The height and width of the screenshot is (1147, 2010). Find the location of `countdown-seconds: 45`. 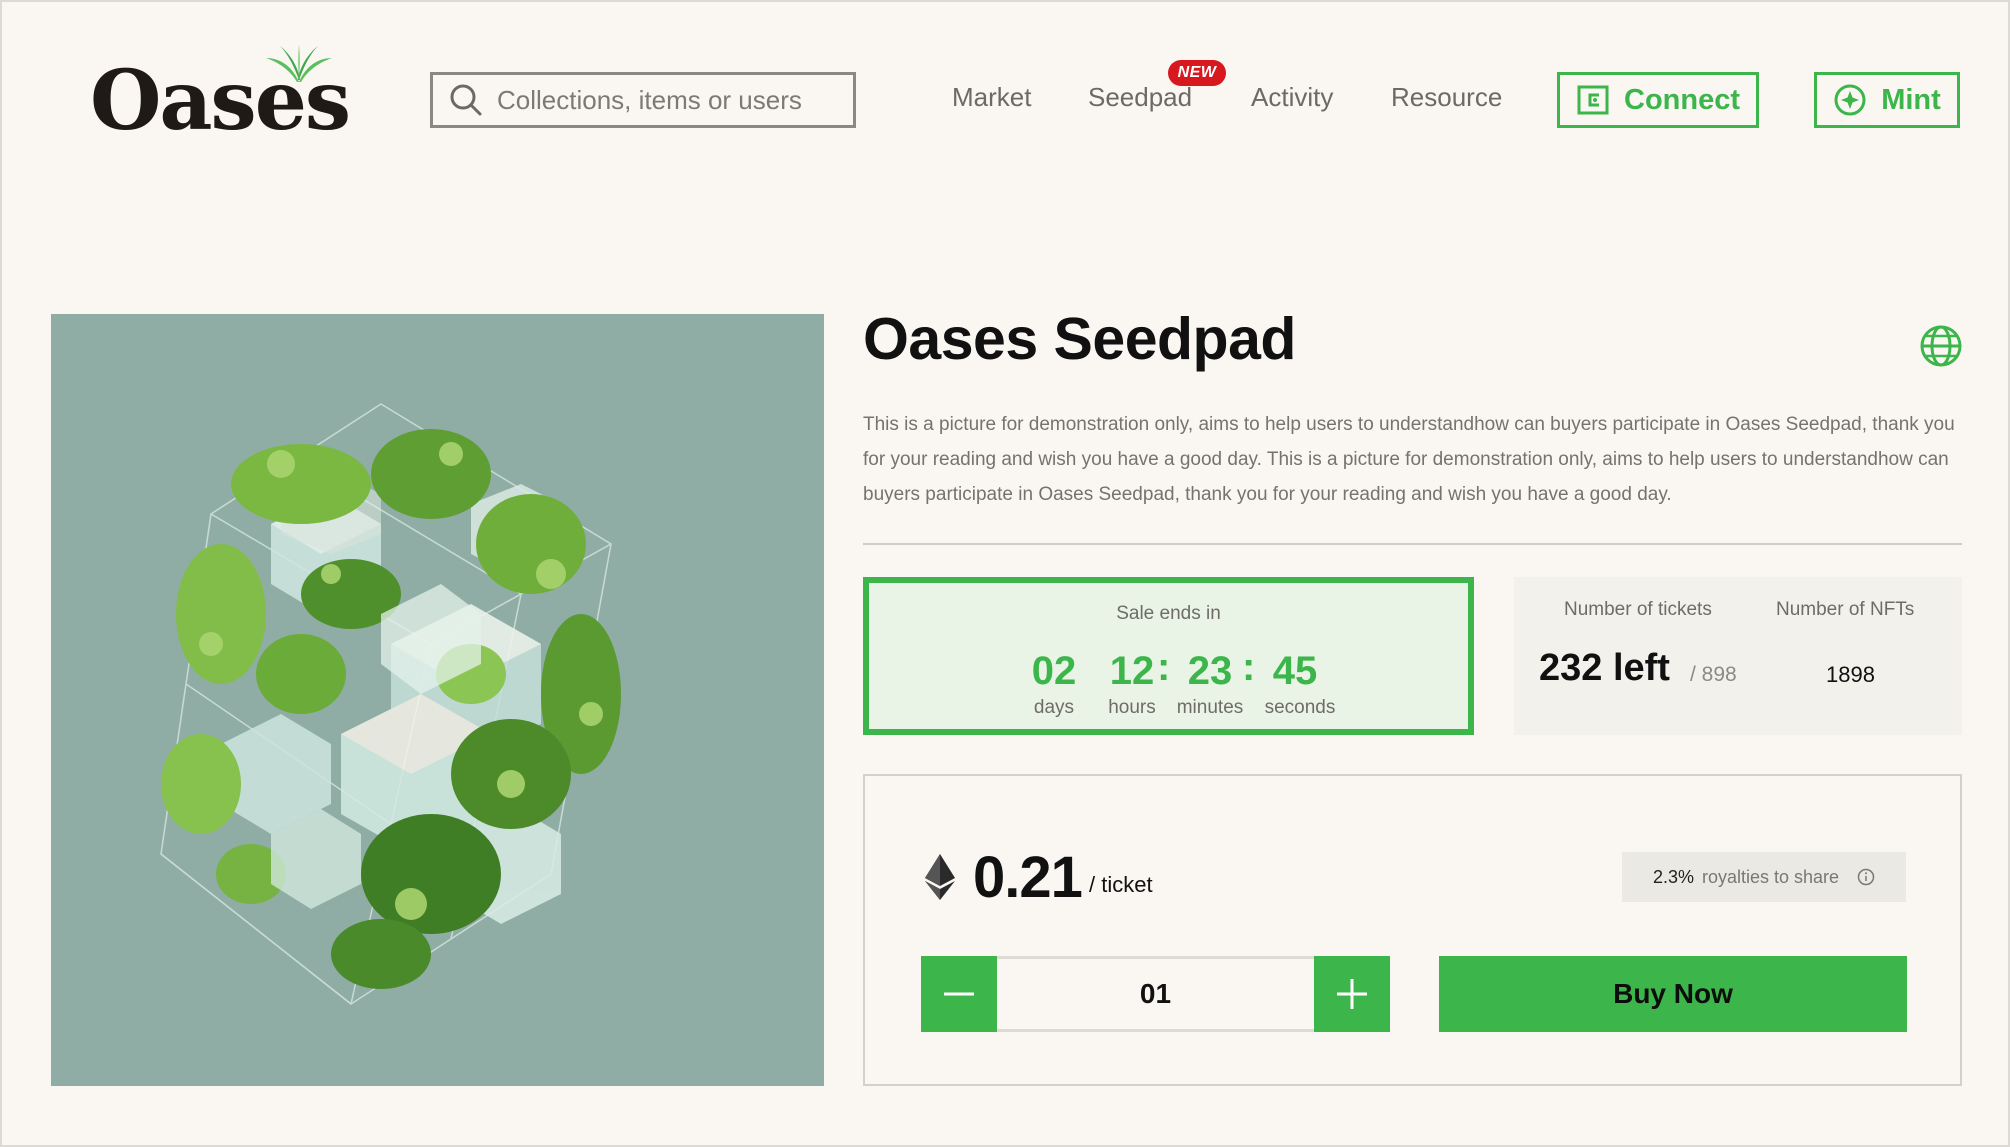

countdown-seconds: 45 is located at coordinates (1295, 671).